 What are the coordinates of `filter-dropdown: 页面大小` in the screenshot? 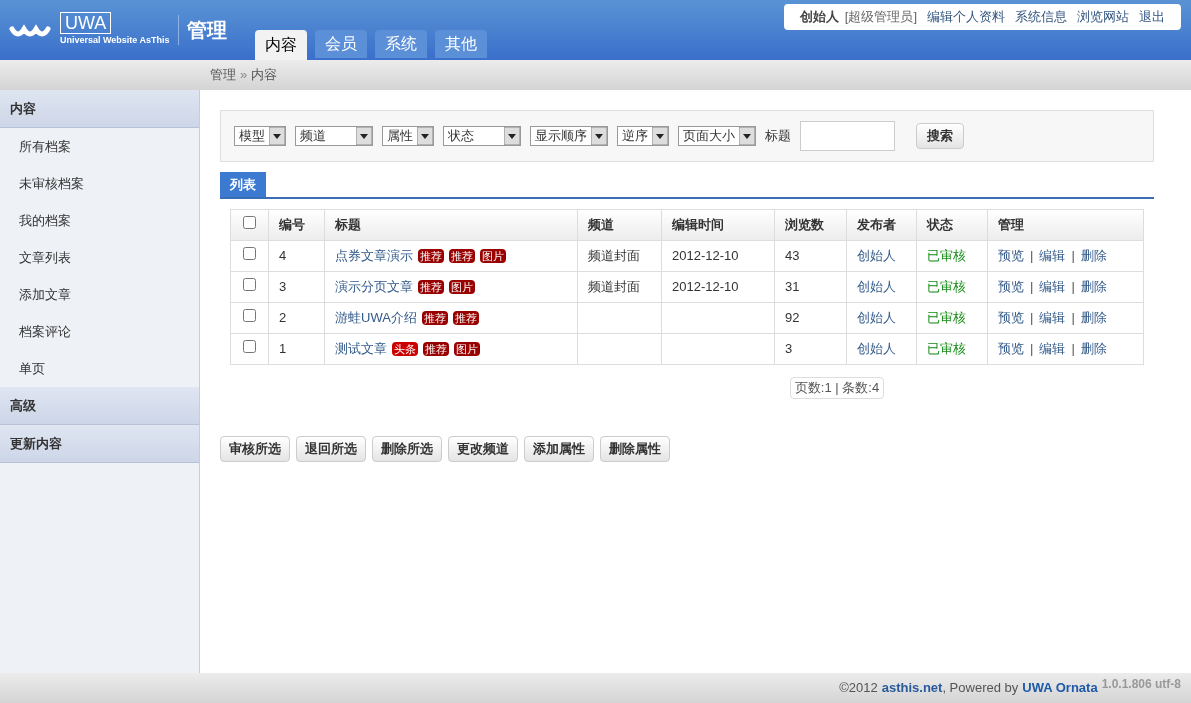 It's located at (717, 136).